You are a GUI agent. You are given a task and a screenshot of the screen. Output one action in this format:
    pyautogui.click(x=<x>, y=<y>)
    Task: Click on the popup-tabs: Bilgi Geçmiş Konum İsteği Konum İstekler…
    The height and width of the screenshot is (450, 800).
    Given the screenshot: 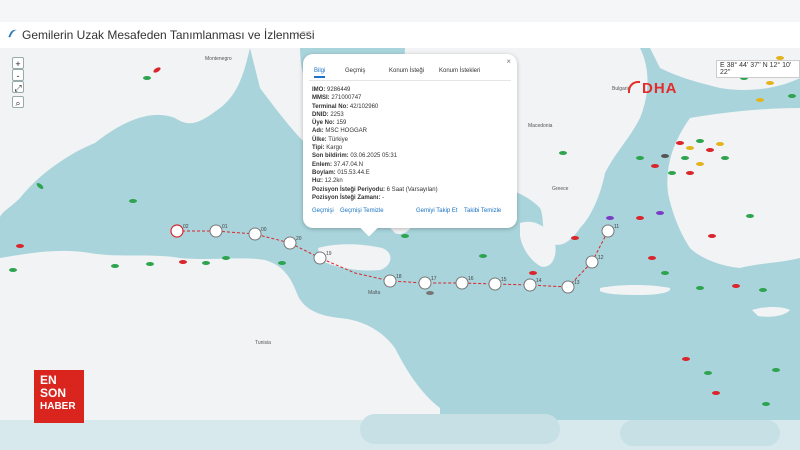 What is the action you would take?
    pyautogui.click(x=410, y=74)
    